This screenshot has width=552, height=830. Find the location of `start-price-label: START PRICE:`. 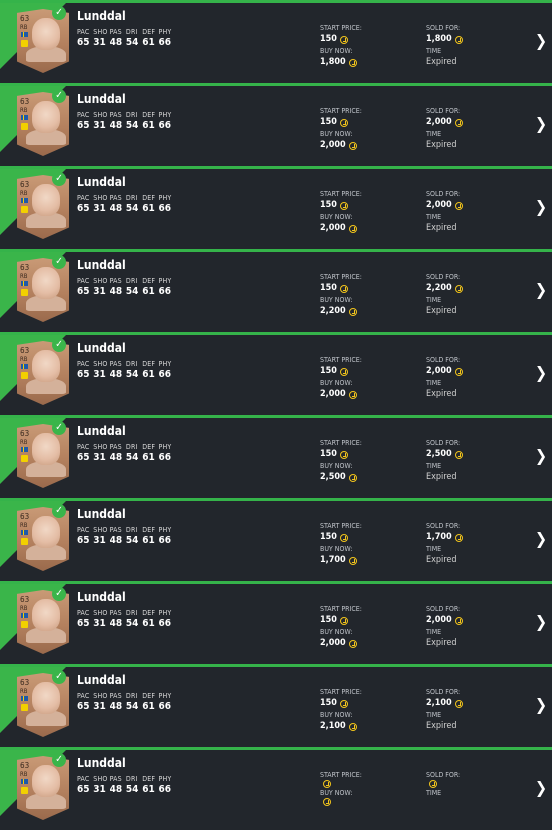

start-price-label: START PRICE: is located at coordinates (341, 526).